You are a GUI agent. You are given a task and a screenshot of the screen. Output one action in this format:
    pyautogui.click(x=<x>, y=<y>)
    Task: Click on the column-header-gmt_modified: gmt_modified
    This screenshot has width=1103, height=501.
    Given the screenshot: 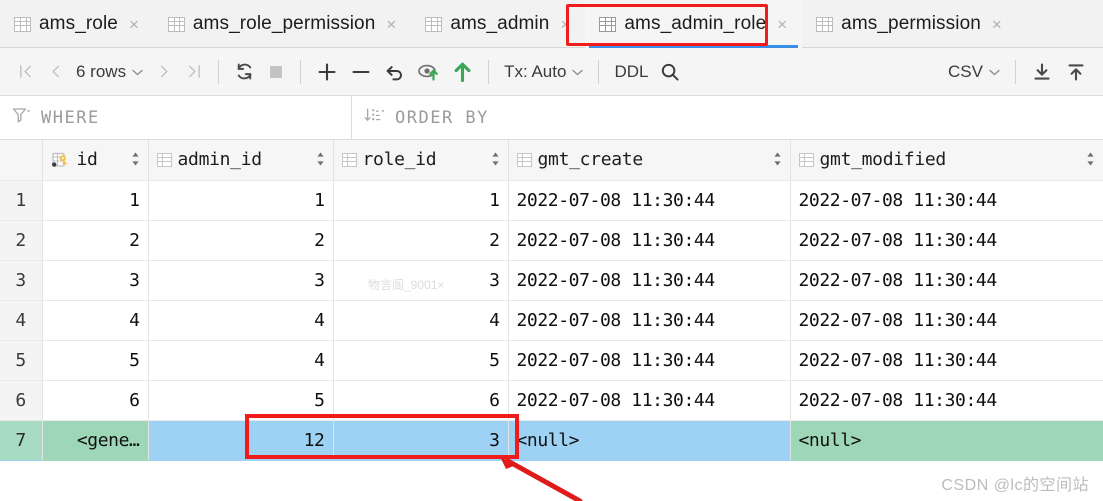 What is the action you would take?
    pyautogui.click(x=946, y=160)
    